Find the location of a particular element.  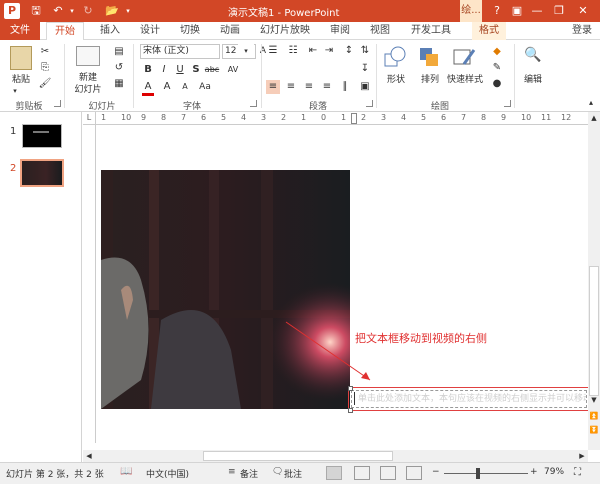

next-slide-icon: ⏬ is located at coordinates (594, 430).